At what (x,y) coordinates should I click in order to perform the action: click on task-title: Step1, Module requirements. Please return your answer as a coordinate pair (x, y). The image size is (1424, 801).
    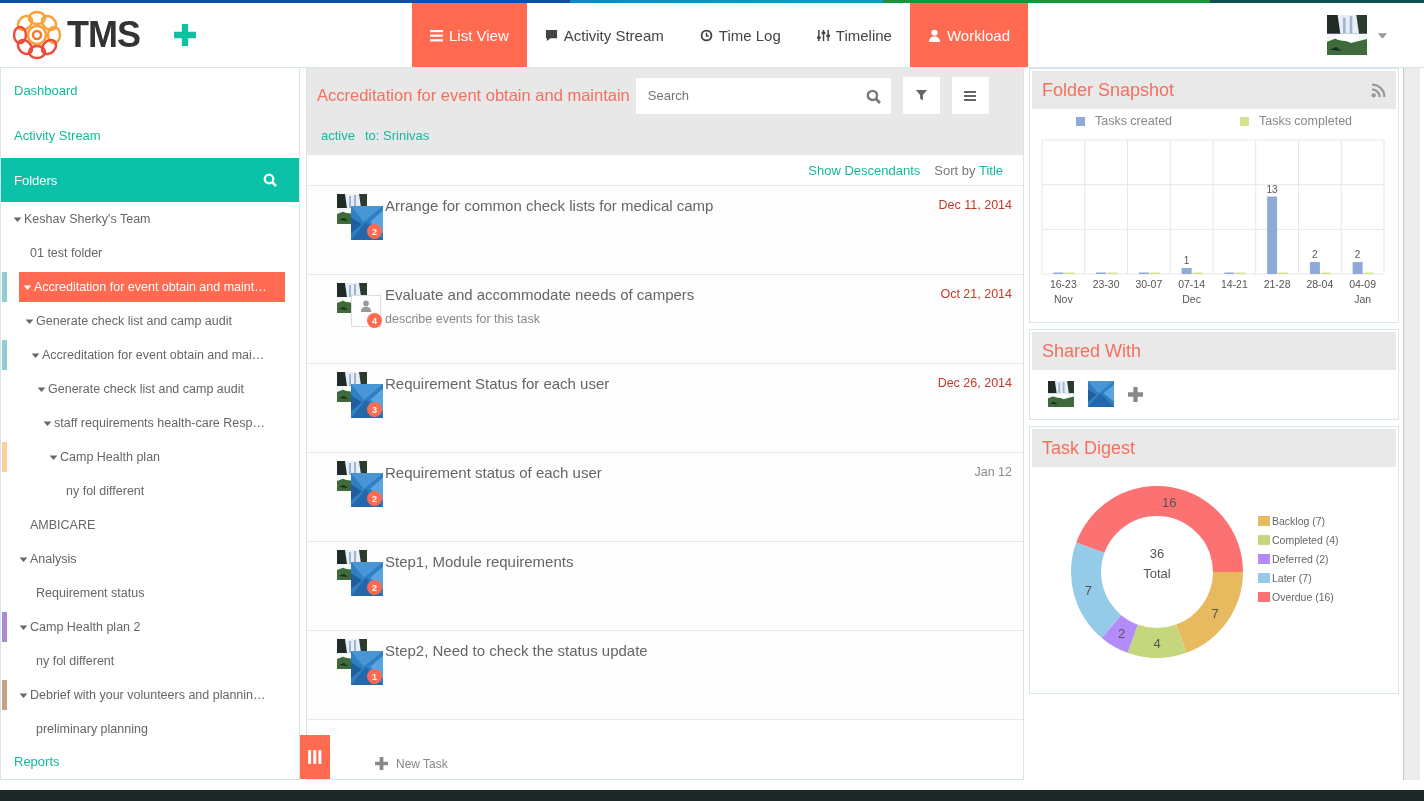
    Looking at the image, I should click on (480, 561).